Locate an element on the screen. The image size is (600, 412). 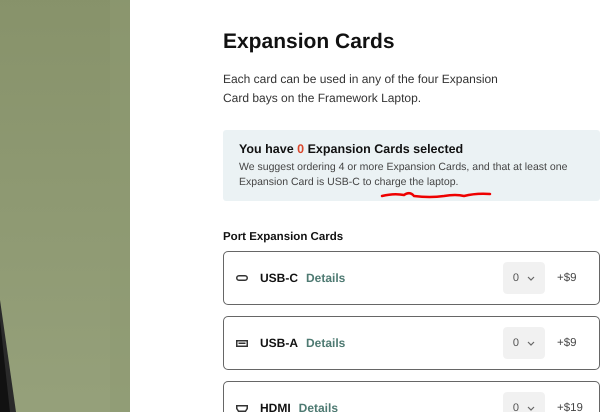
usb-c-port-icon is located at coordinates (242, 278).